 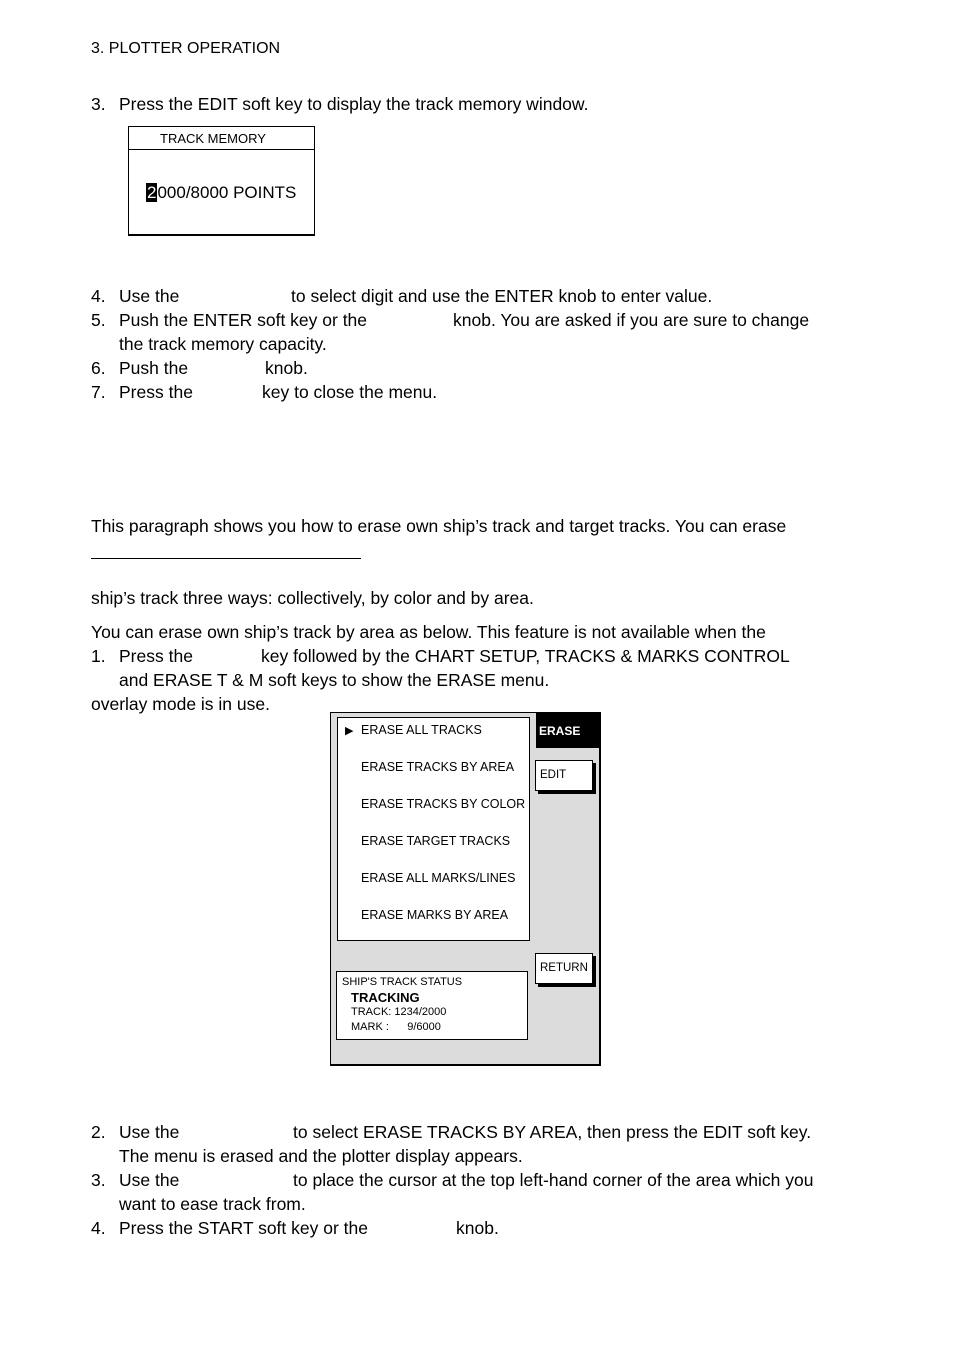 What do you see at coordinates (186, 48) in the screenshot?
I see `page-header: 3. PLOTTER OPERATION` at bounding box center [186, 48].